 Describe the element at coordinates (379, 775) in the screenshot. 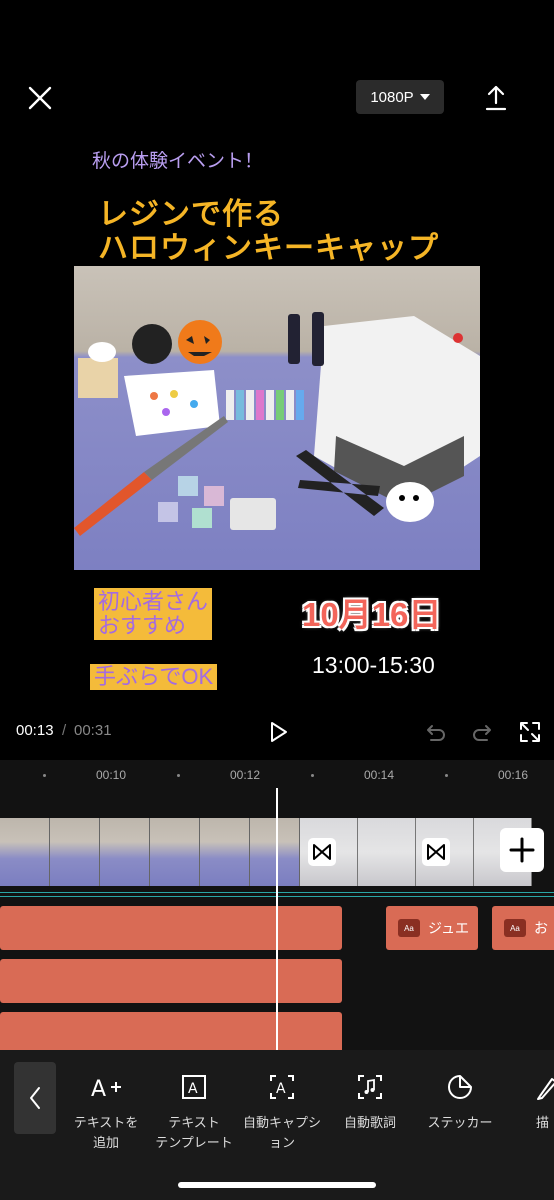

I see `ruler-label: 00:14` at that location.